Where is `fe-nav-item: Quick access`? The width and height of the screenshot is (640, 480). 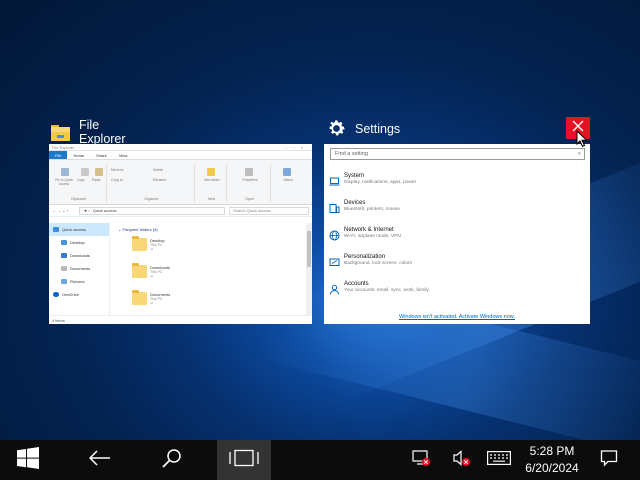 fe-nav-item: Quick access is located at coordinates (79, 229).